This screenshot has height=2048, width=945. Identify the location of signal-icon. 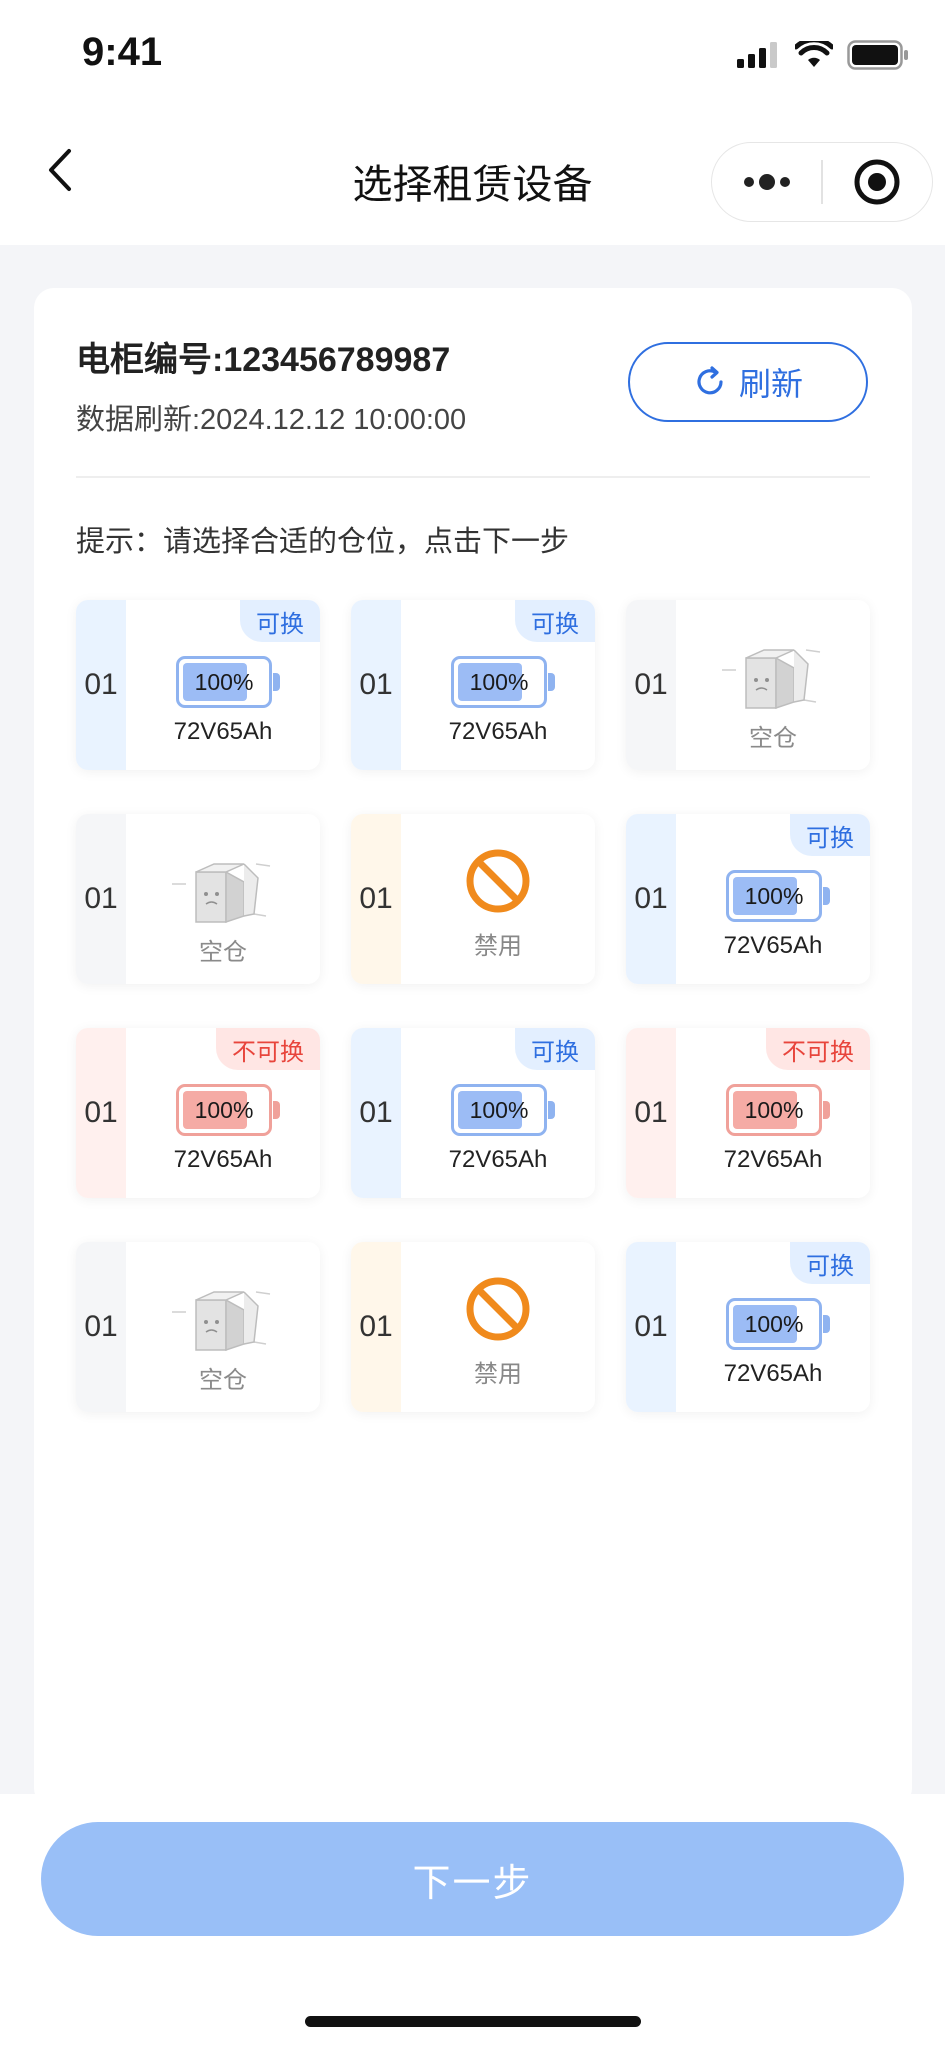
(757, 55).